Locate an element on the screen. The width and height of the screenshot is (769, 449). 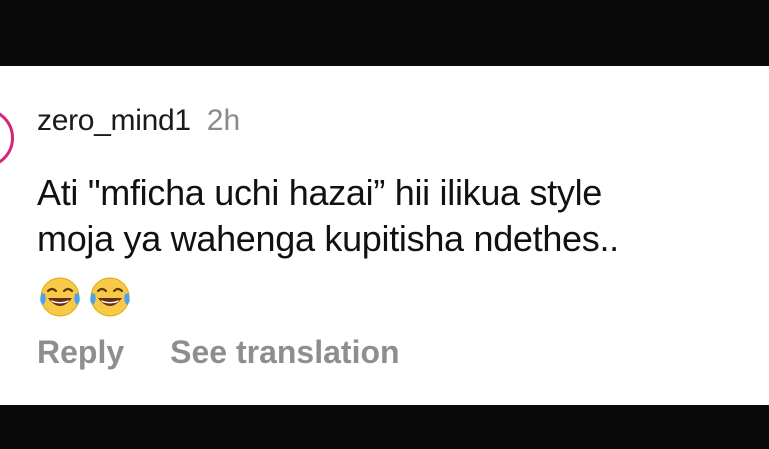
comment-actions: Reply See translation is located at coordinates (218, 352).